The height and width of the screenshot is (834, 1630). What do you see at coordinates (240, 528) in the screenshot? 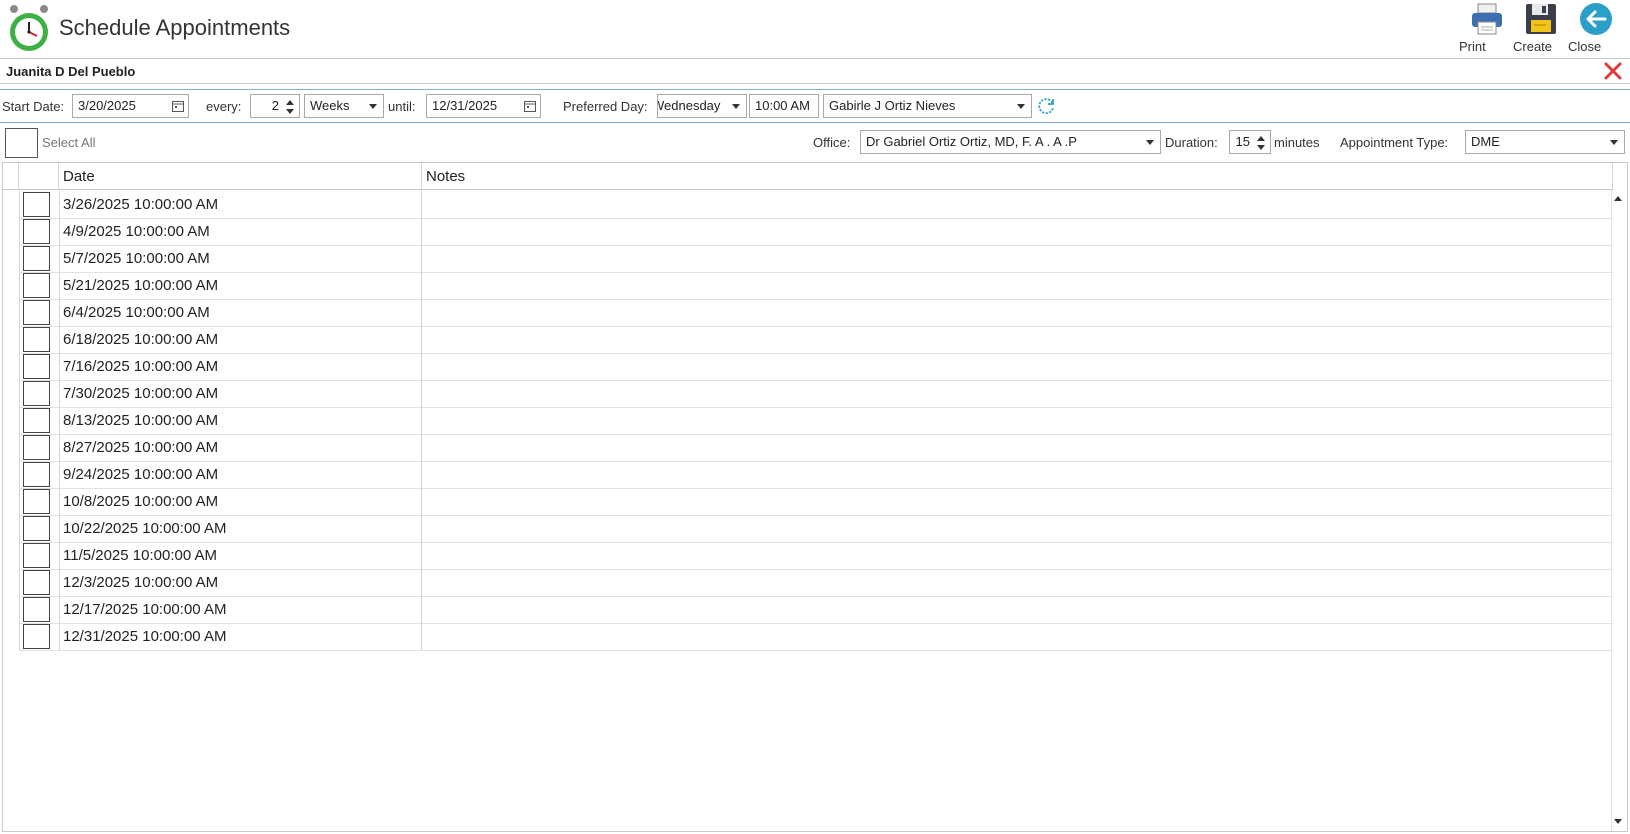
I see `date-cell: 10/22/2025 10:00:00 AM` at bounding box center [240, 528].